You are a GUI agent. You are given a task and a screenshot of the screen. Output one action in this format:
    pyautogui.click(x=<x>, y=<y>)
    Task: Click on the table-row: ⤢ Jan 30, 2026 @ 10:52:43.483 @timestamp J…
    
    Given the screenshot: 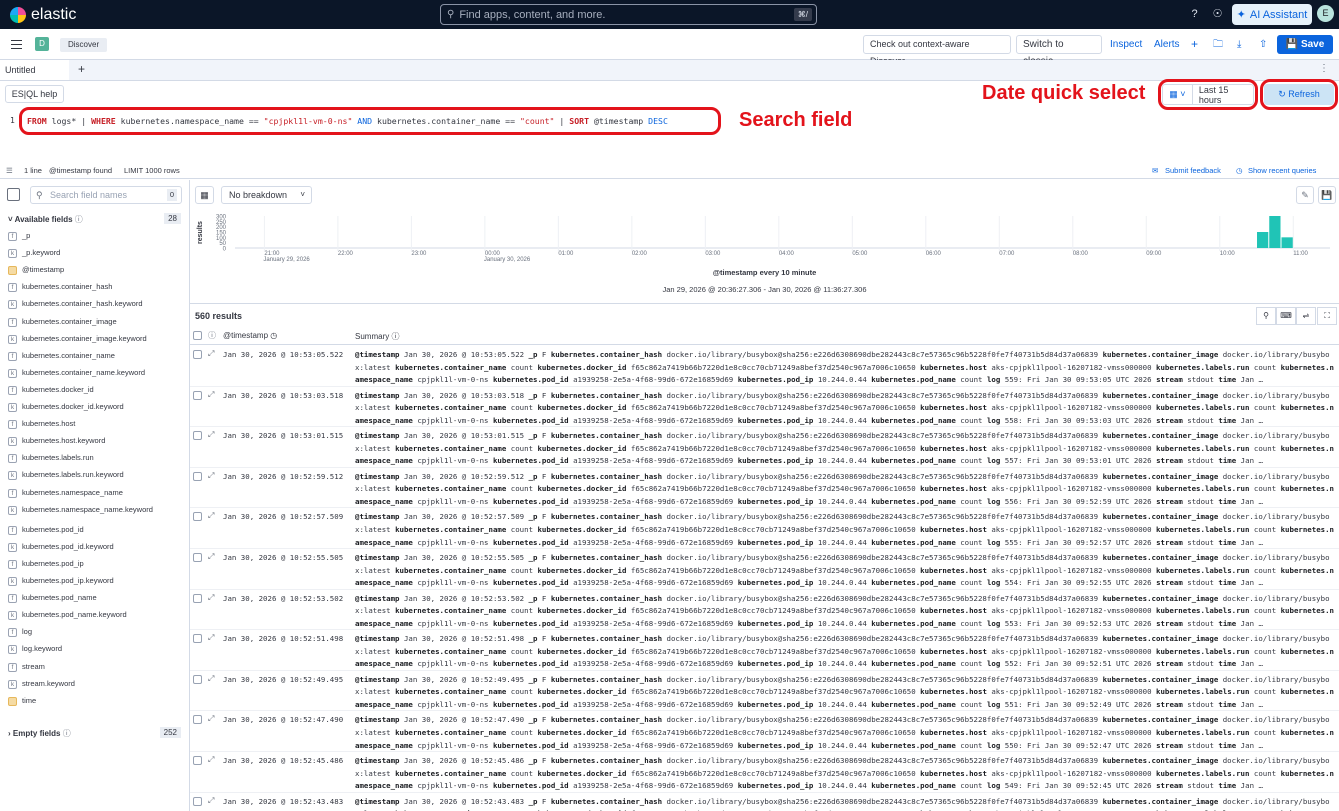 What is the action you would take?
    pyautogui.click(x=764, y=802)
    